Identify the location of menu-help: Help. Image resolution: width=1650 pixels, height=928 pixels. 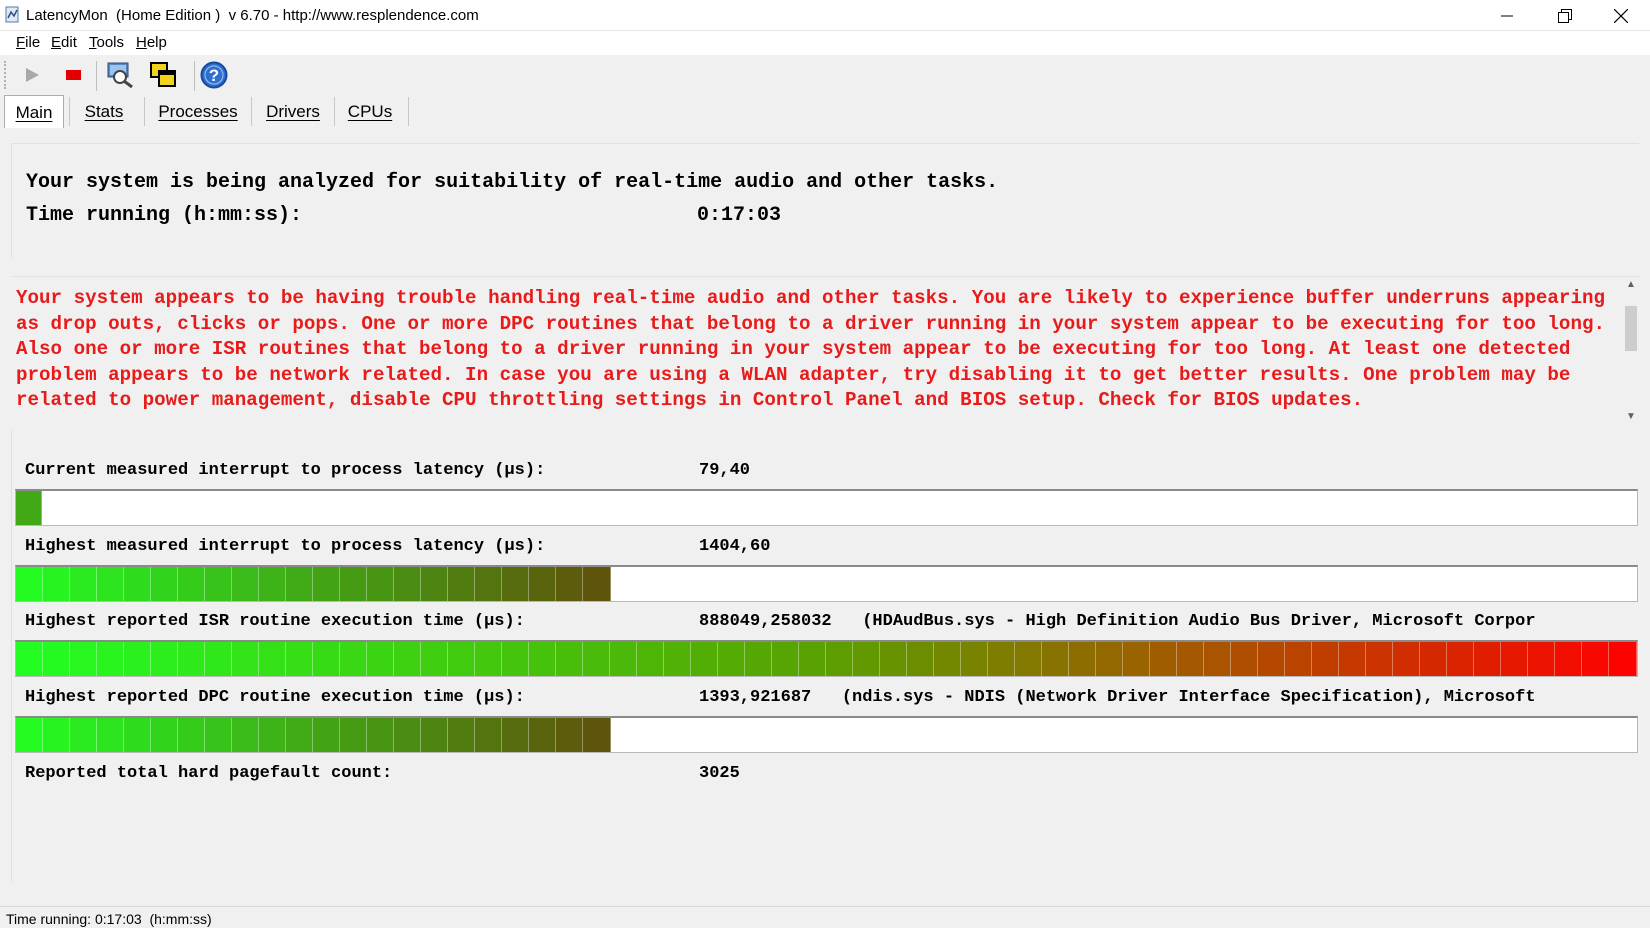
(151, 42).